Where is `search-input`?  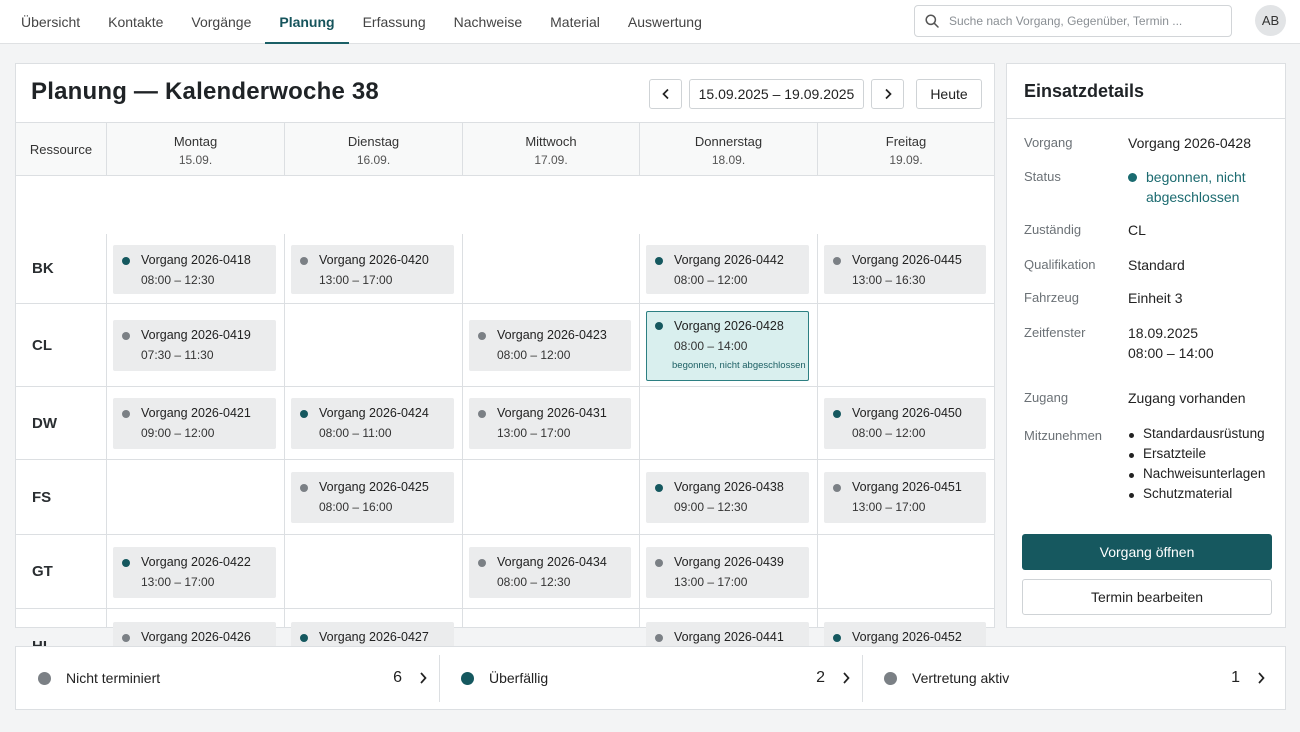 search-input is located at coordinates (1087, 21).